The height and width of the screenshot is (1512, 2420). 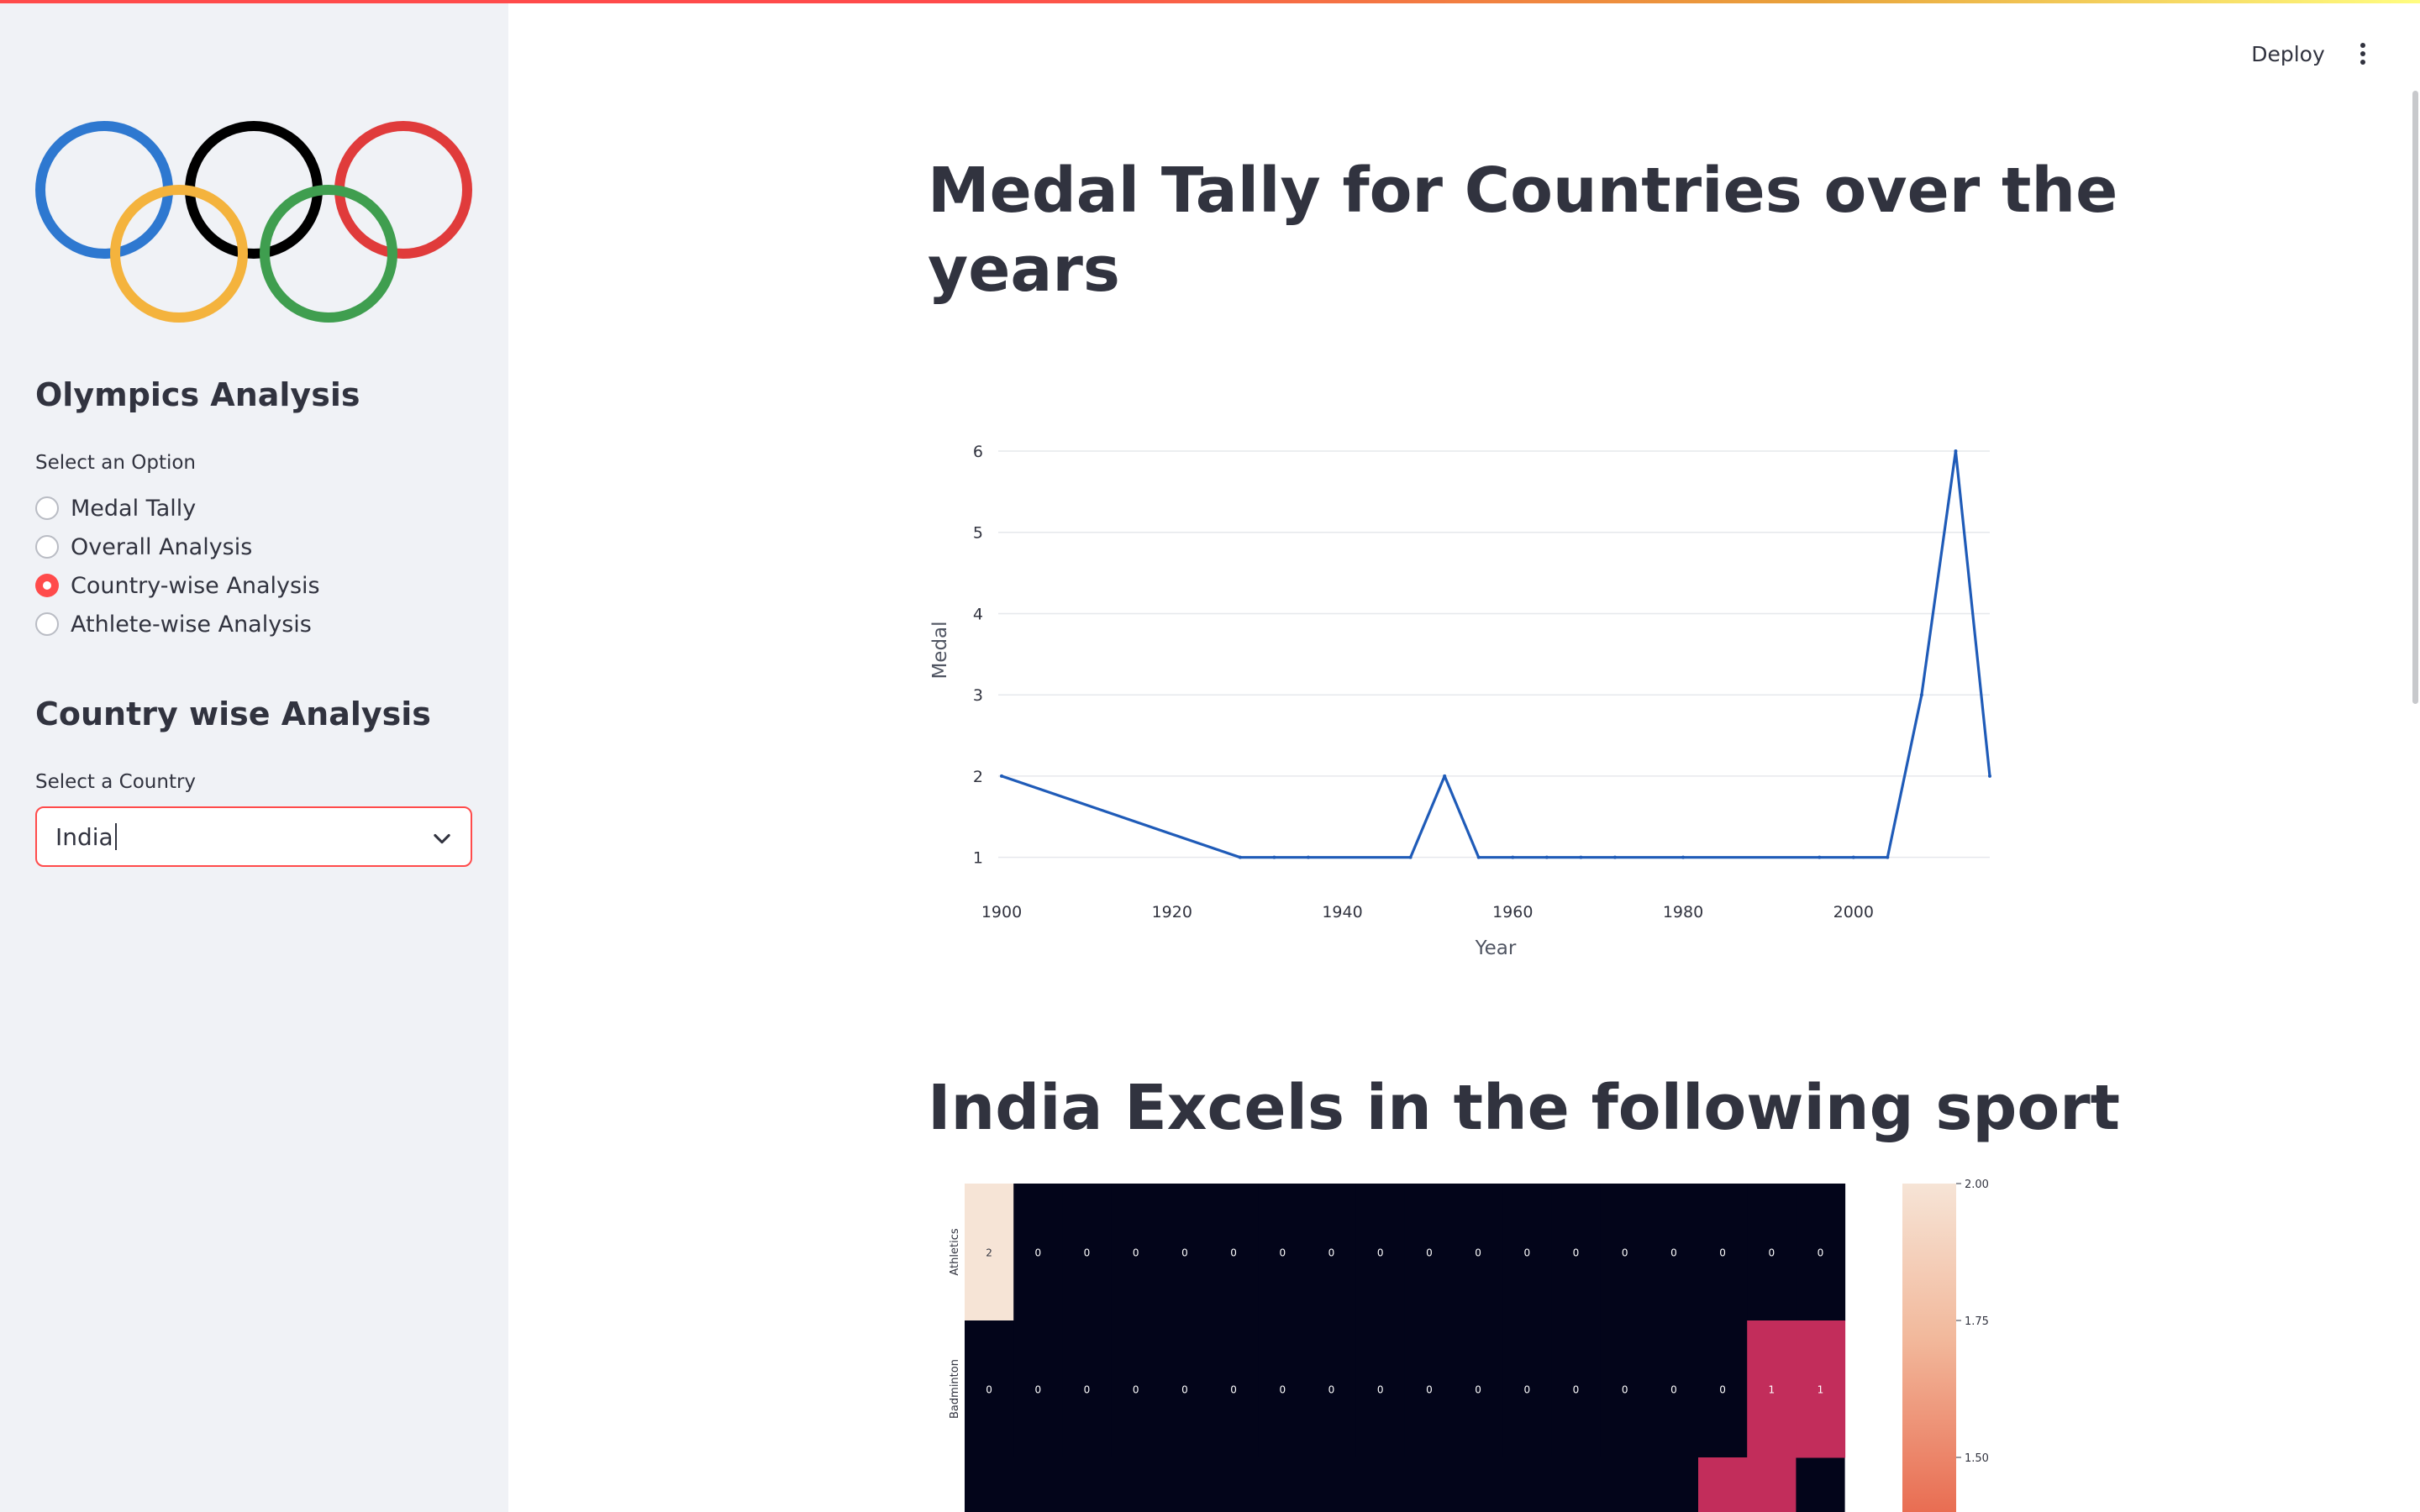 What do you see at coordinates (47, 585) in the screenshot?
I see `radio-checked-icon` at bounding box center [47, 585].